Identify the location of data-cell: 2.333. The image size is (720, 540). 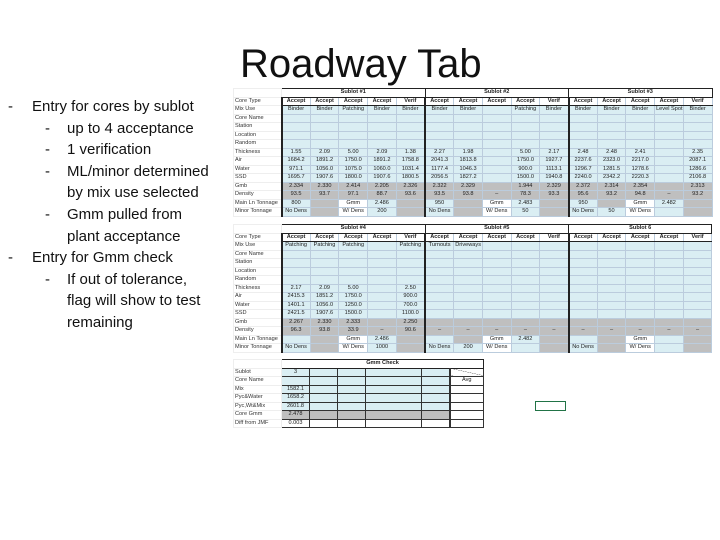
(353, 322).